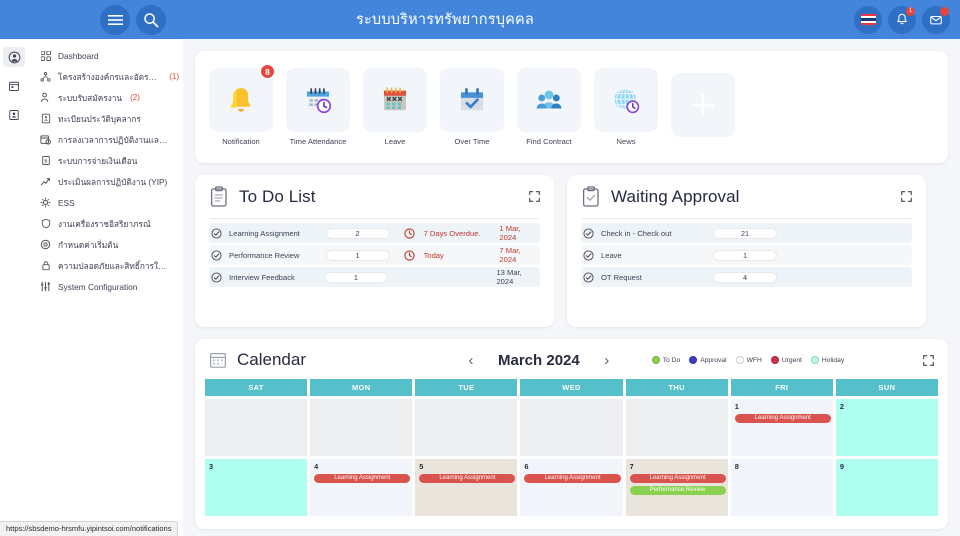 This screenshot has height=536, width=960. What do you see at coordinates (45, 76) in the screenshot?
I see `org-chart-icon` at bounding box center [45, 76].